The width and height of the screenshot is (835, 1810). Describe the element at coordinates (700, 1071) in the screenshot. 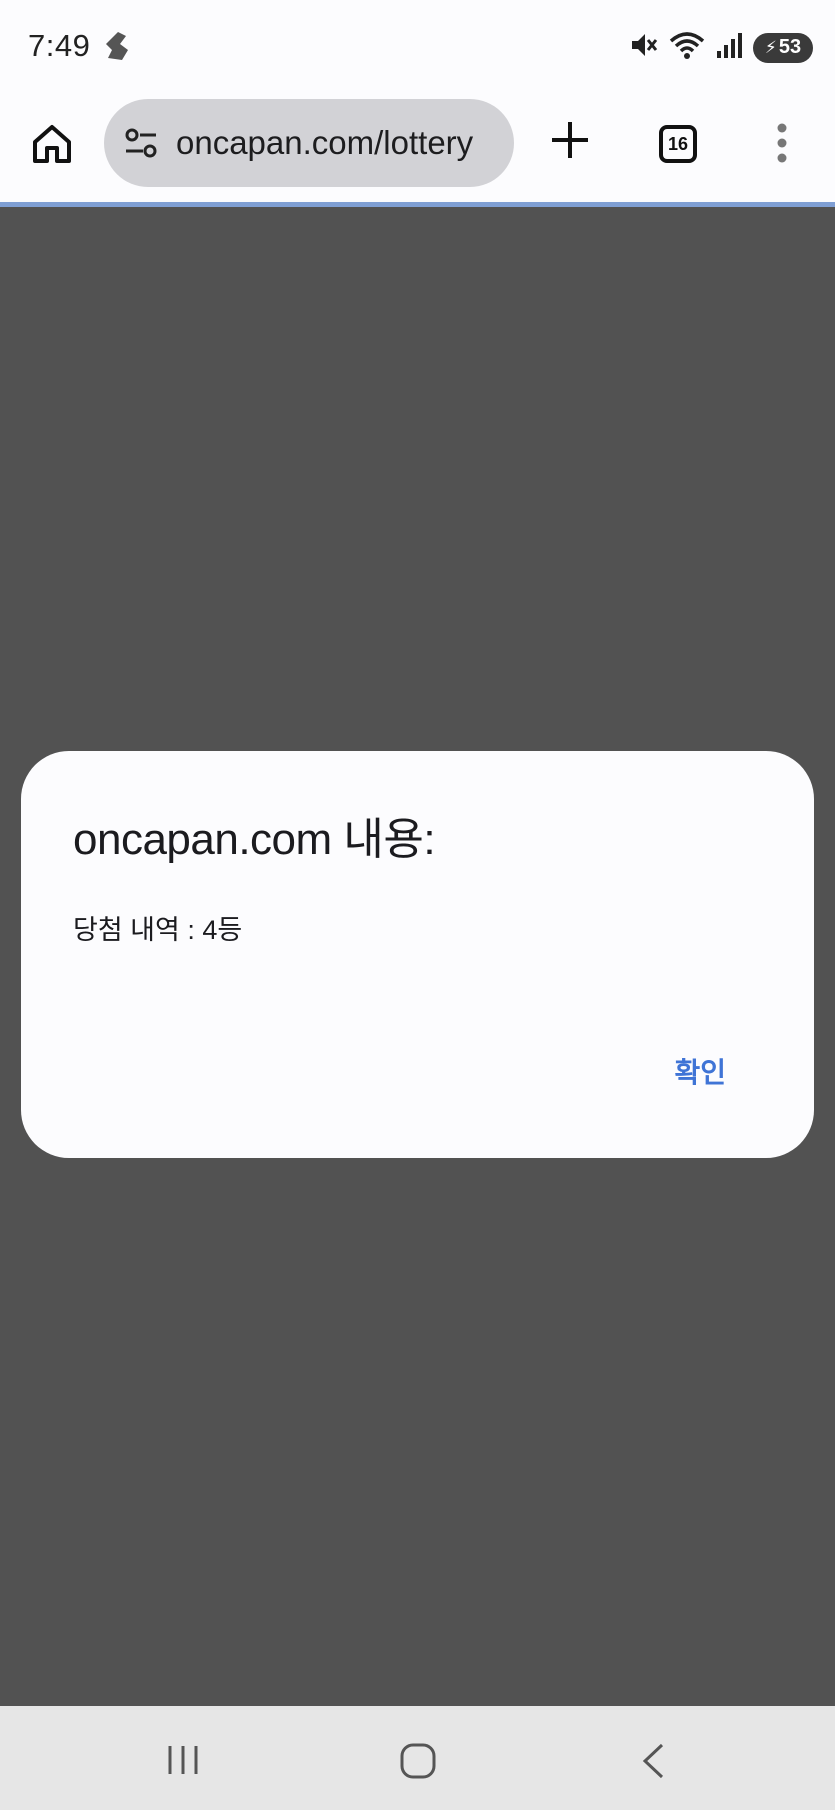

I see `confirm-button: 확인` at that location.